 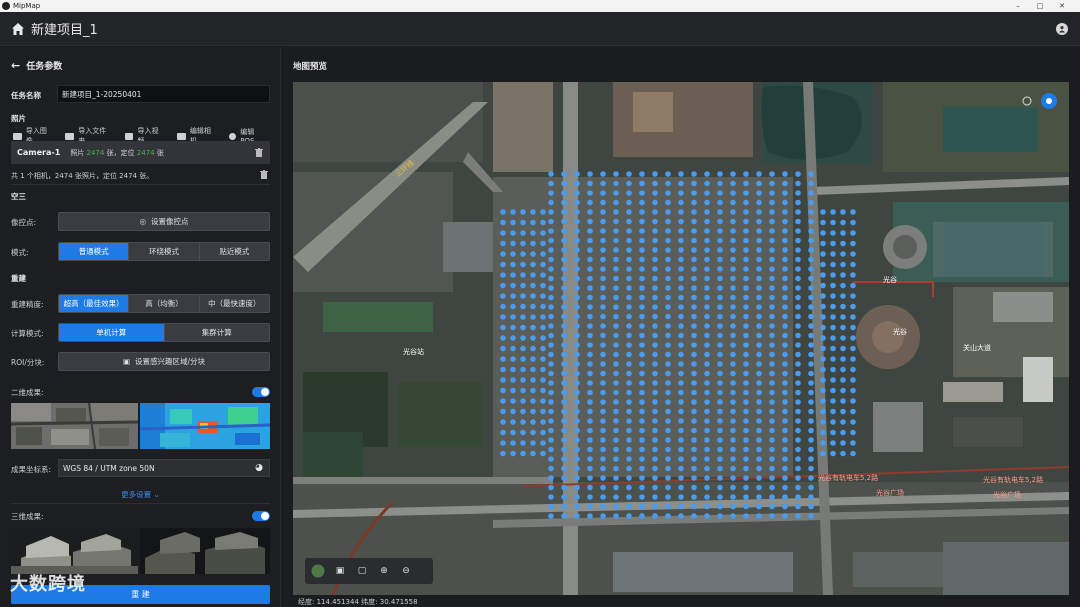 I want to click on minimize-button: –, so click(x=1018, y=6).